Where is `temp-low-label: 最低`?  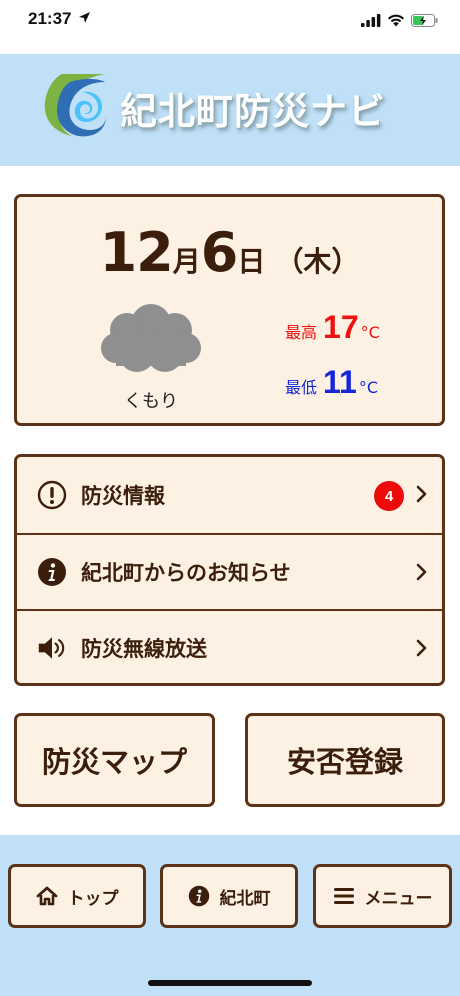 temp-low-label: 最低 is located at coordinates (301, 387).